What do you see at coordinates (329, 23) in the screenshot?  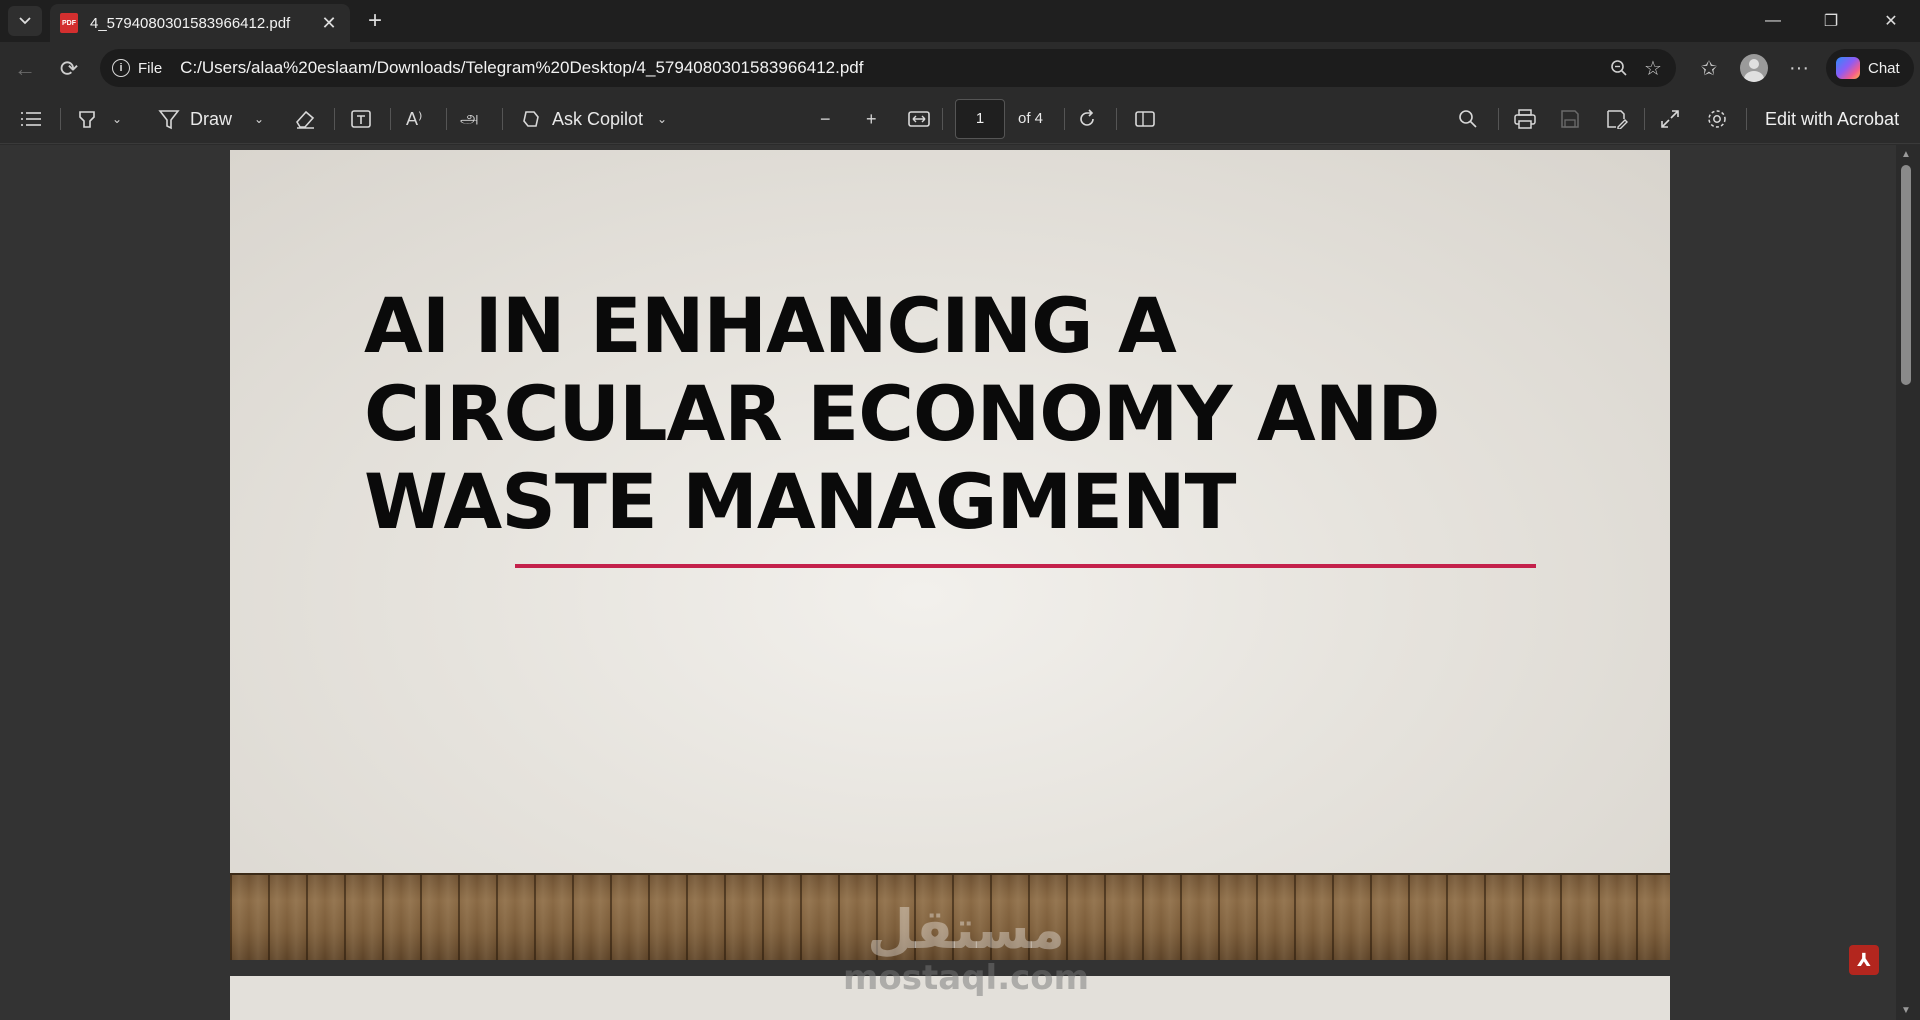 I see `close-tab-icon: ✕` at bounding box center [329, 23].